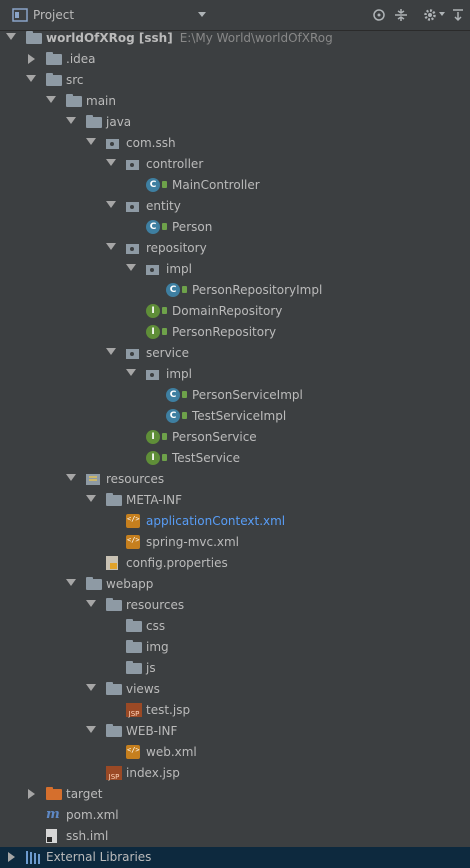 The image size is (470, 868). Describe the element at coordinates (176, 248) in the screenshot. I see `tree-item-label: repository` at that location.